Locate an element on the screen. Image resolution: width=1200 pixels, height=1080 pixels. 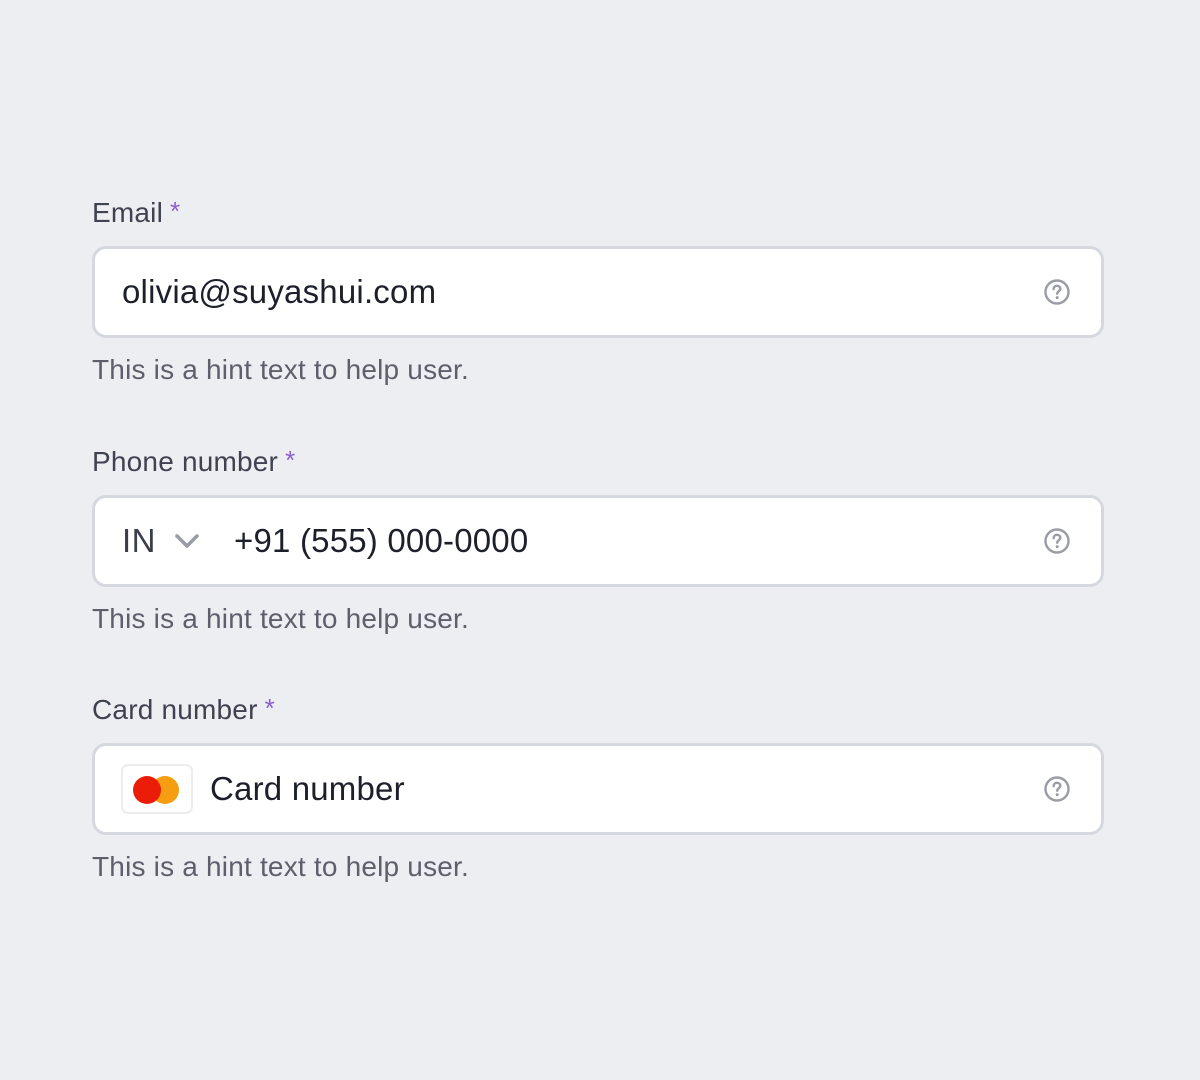
phone-label-row: Phone number * is located at coordinates (598, 461).